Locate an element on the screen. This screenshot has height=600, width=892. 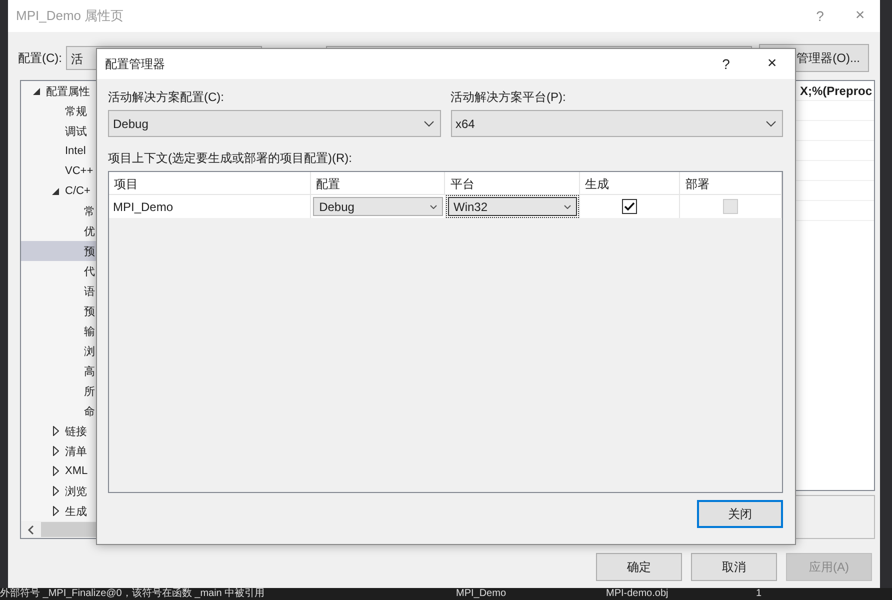
configuration-label: 活动解决方案配置(C): is located at coordinates (166, 97).